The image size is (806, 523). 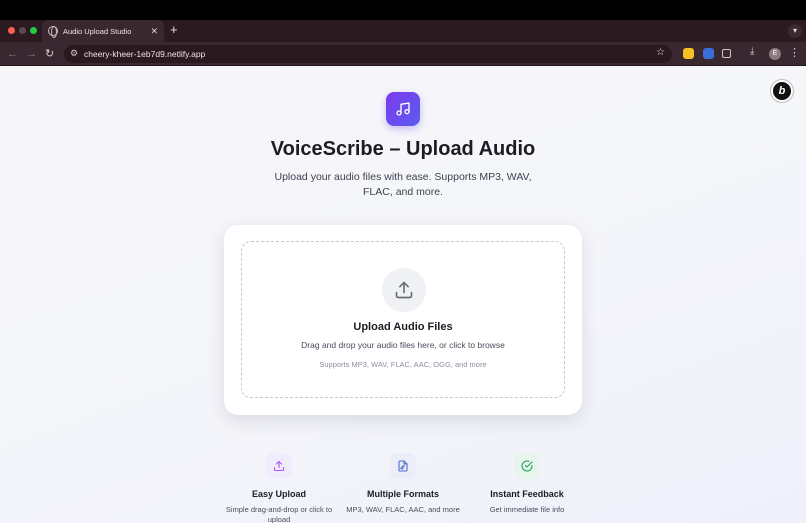 What do you see at coordinates (31, 54) in the screenshot?
I see `forward-arrow-icon: →` at bounding box center [31, 54].